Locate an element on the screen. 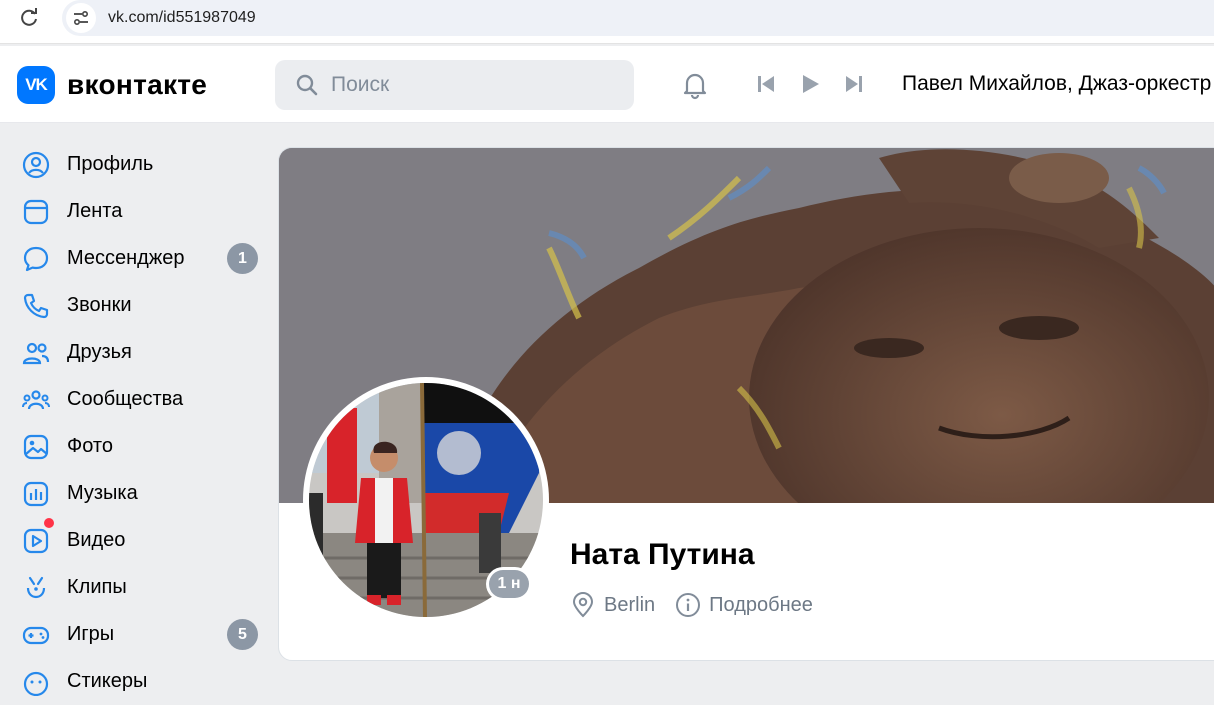 This screenshot has width=1214, height=705. profile-details-link: Подробнее is located at coordinates (744, 605).